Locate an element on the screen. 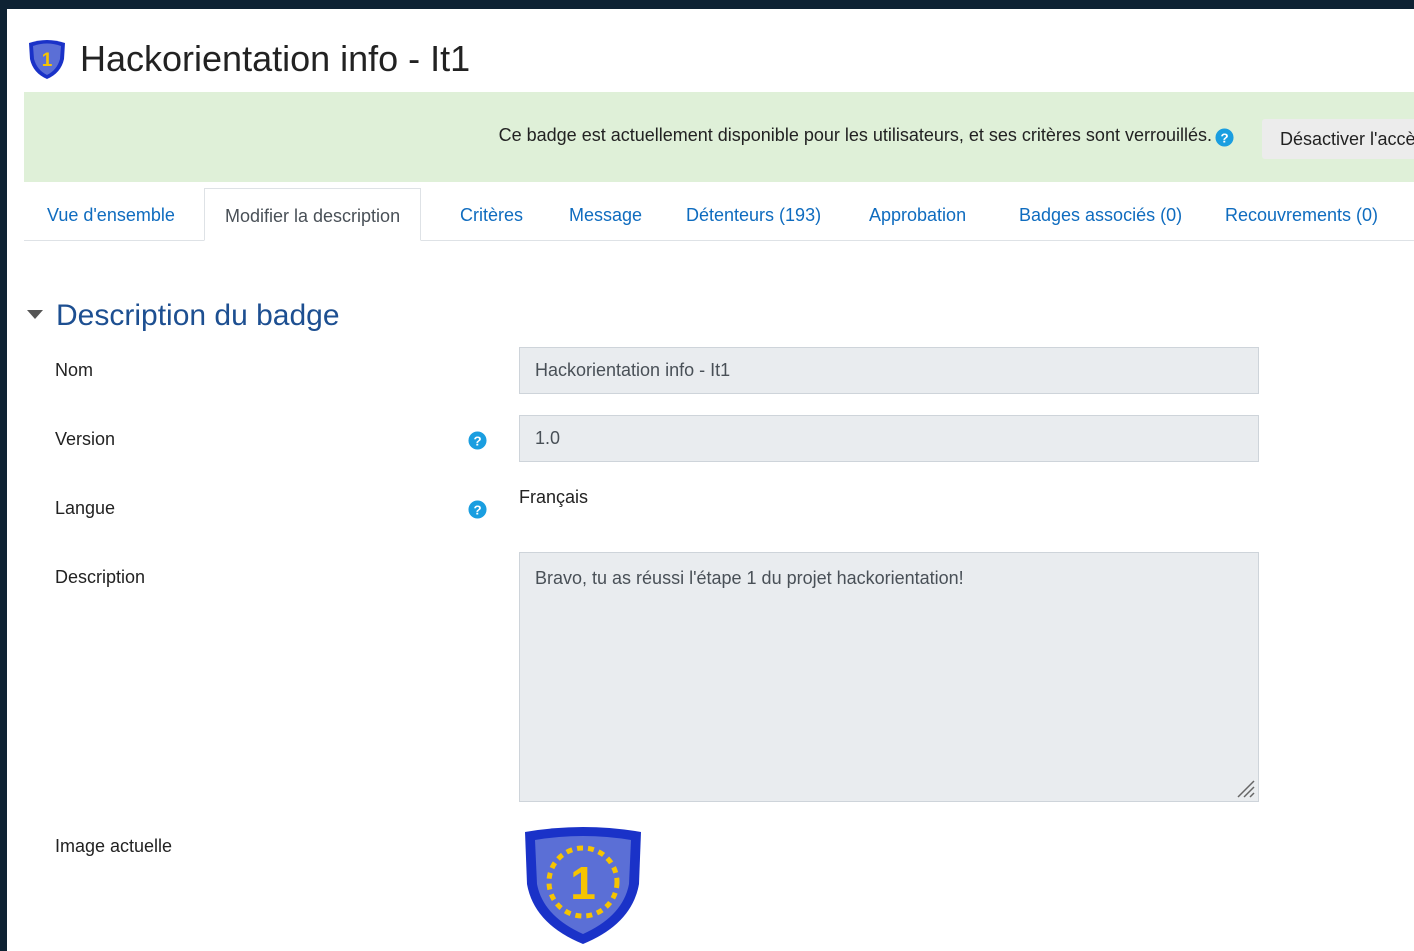 This screenshot has height=951, width=1414. badge-image: 1 is located at coordinates (583, 885).